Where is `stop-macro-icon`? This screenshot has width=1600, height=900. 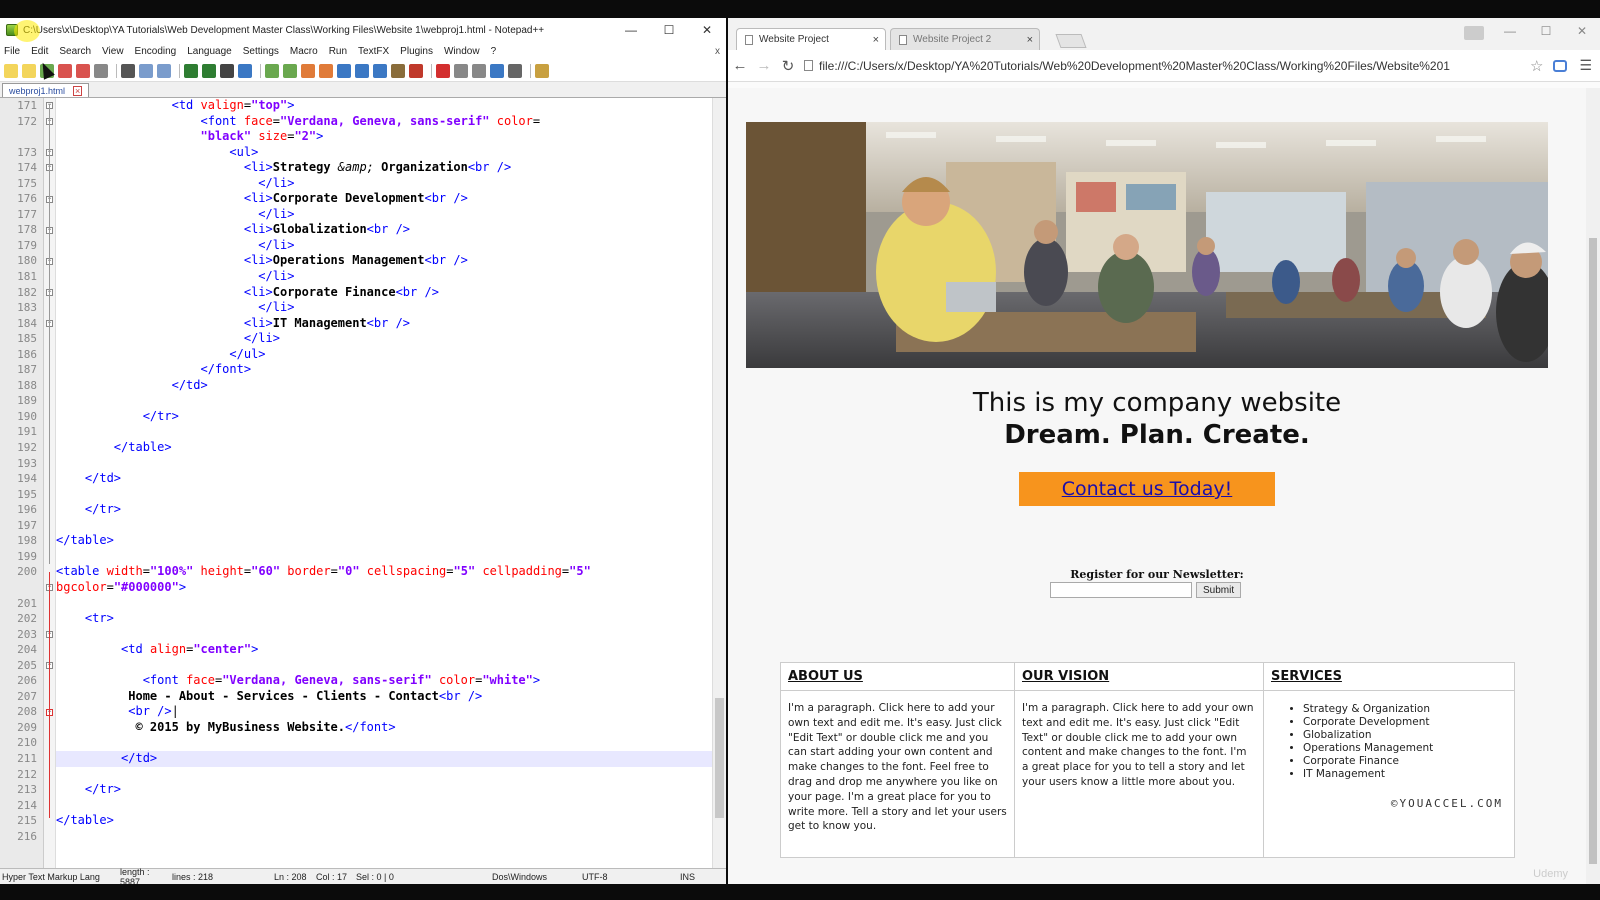 stop-macro-icon is located at coordinates (461, 70).